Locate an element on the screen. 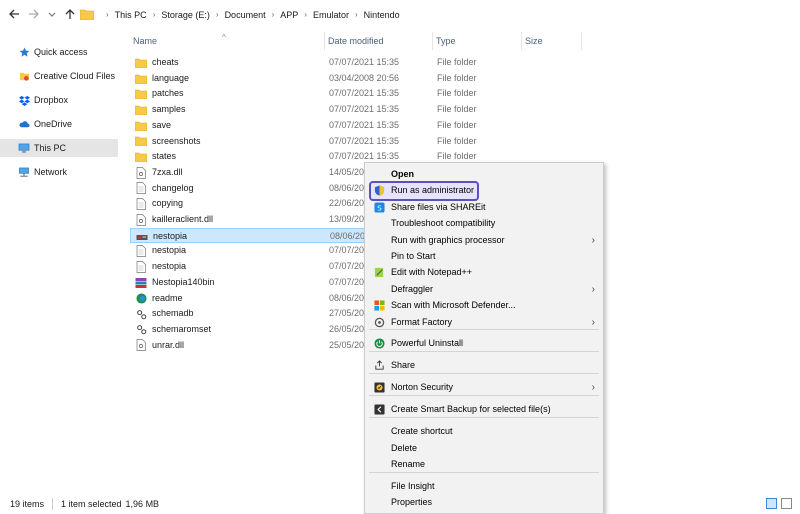  file-date: 03/04/2008 20:56 is located at coordinates (364, 77).